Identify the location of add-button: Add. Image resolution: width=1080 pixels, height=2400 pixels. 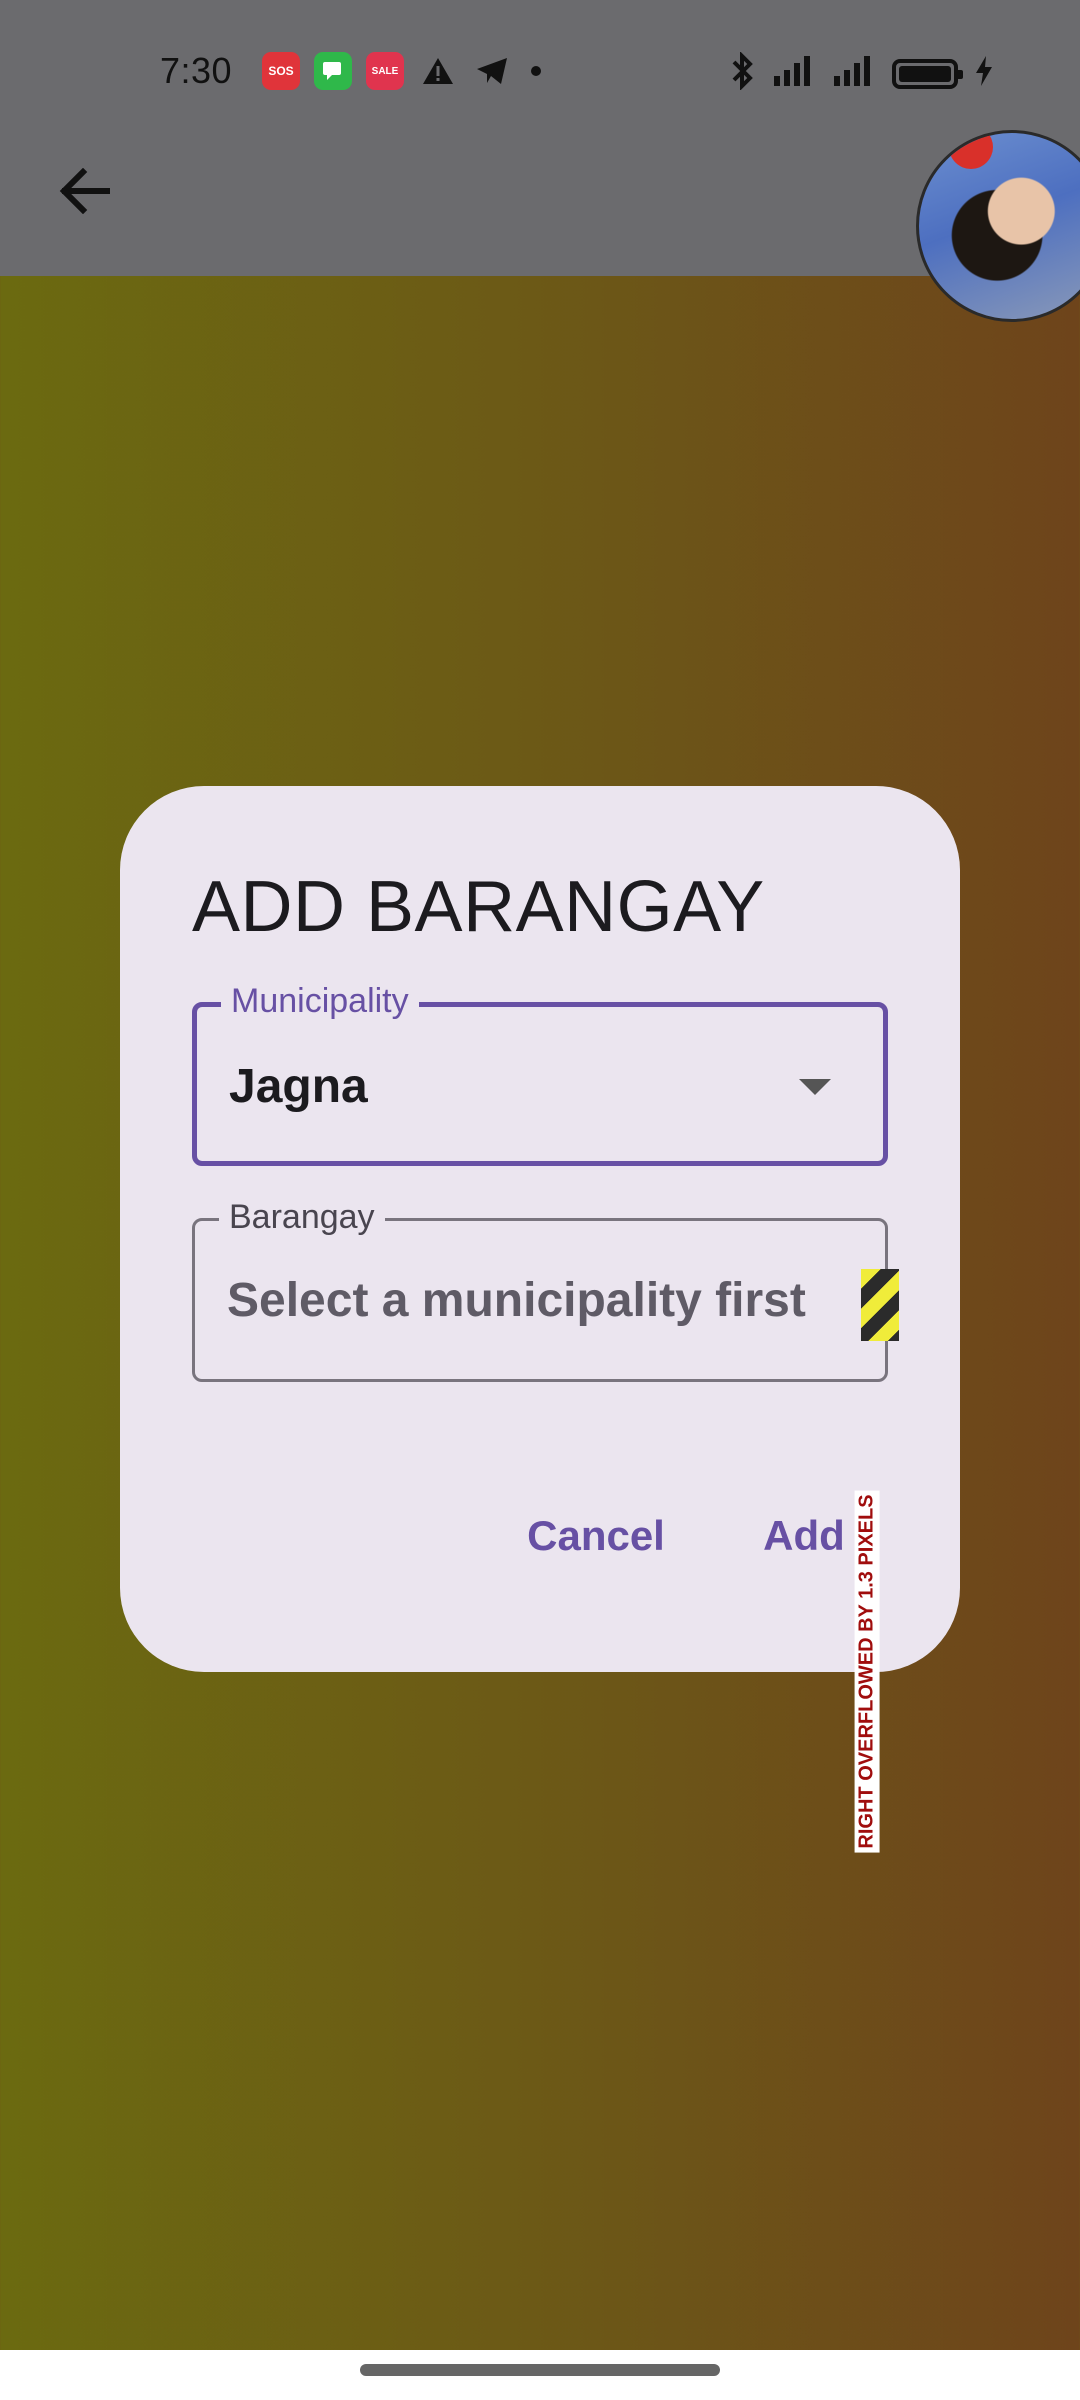
(804, 1536).